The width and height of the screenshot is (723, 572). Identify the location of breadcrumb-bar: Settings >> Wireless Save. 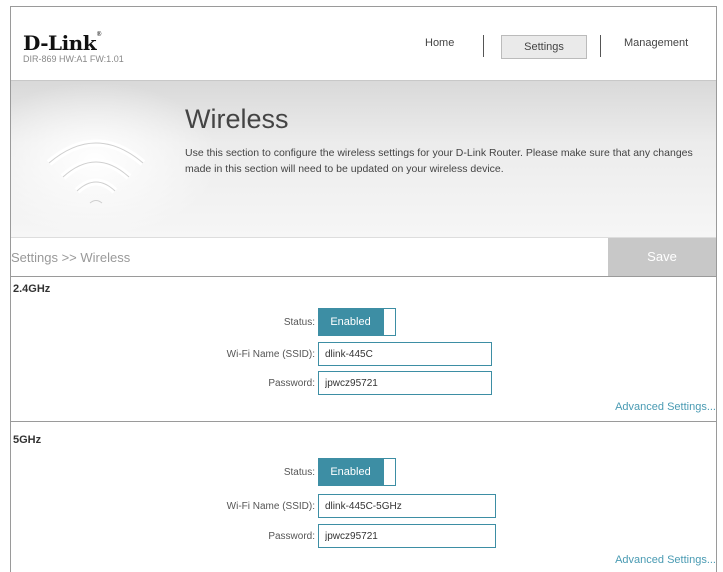
(363, 257).